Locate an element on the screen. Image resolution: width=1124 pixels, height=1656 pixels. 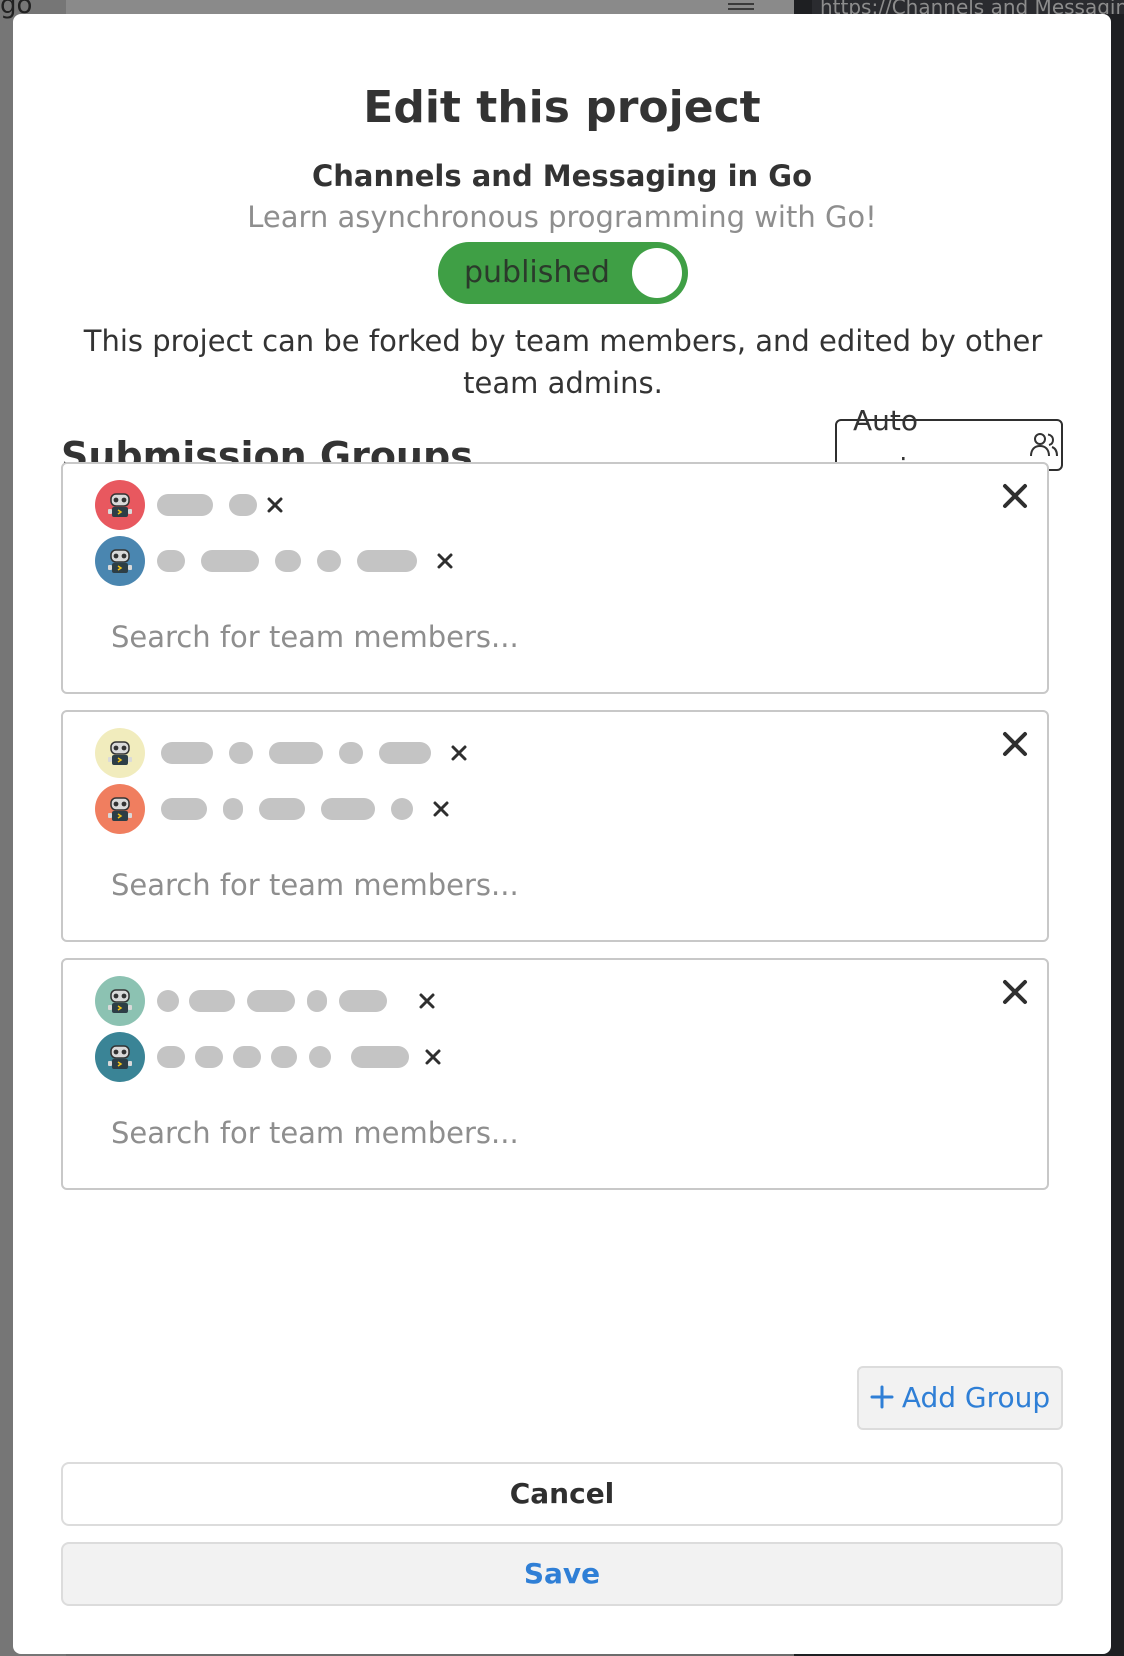
project-name: Channels and Messaging in Go is located at coordinates (562, 176).